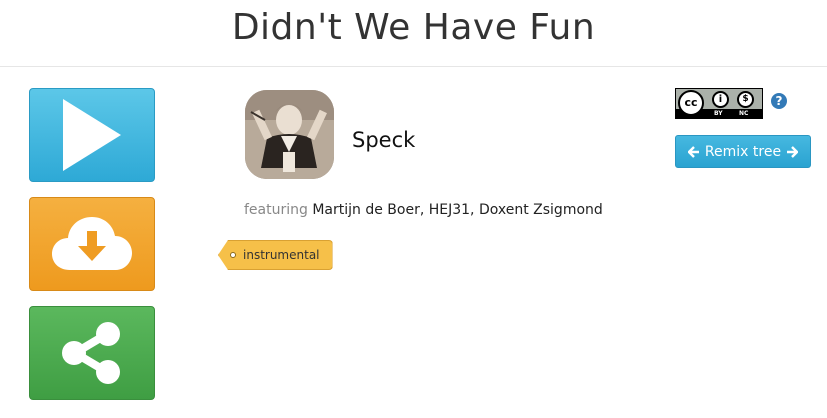  Describe the element at coordinates (457, 210) in the screenshot. I see `featuring-names: Martijn de Boer, HEJ31, Doxent Zsigmond` at that location.